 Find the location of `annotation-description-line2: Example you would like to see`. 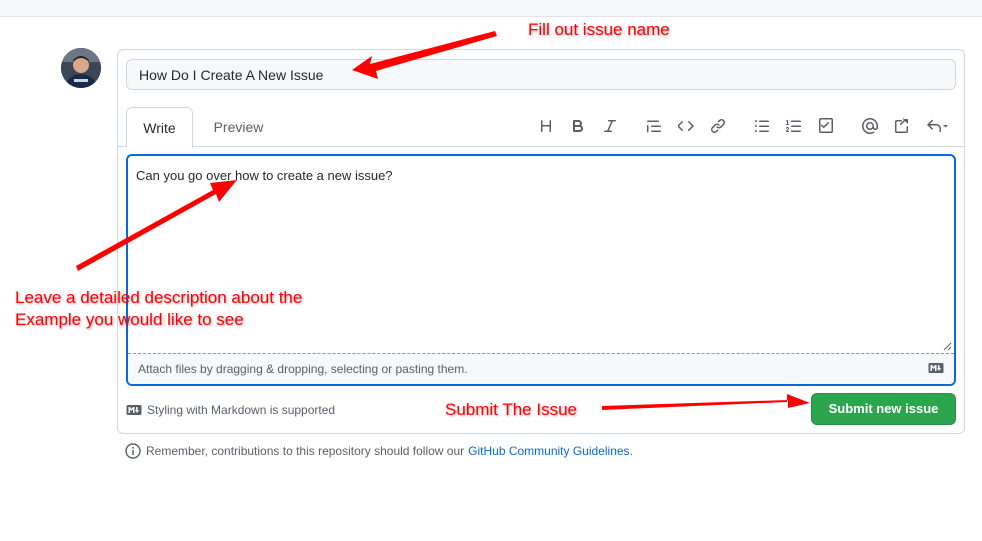

annotation-description-line2: Example you would like to see is located at coordinates (129, 319).